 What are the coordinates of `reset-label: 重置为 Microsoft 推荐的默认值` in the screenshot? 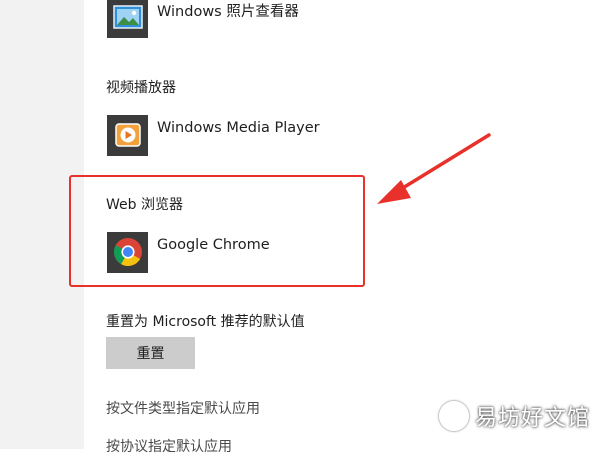 It's located at (205, 322).